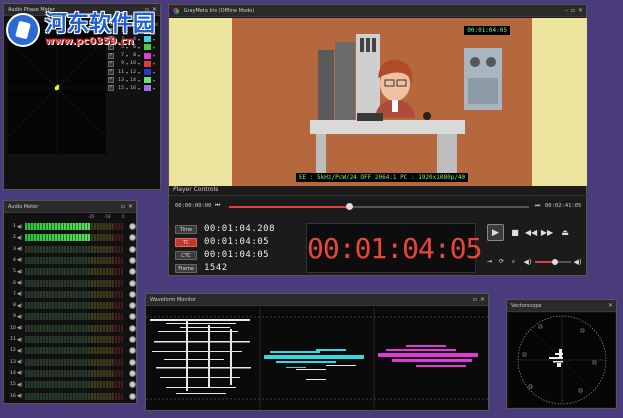  What do you see at coordinates (186, 242) in the screenshot?
I see `timecode-tag-button: TC` at bounding box center [186, 242].